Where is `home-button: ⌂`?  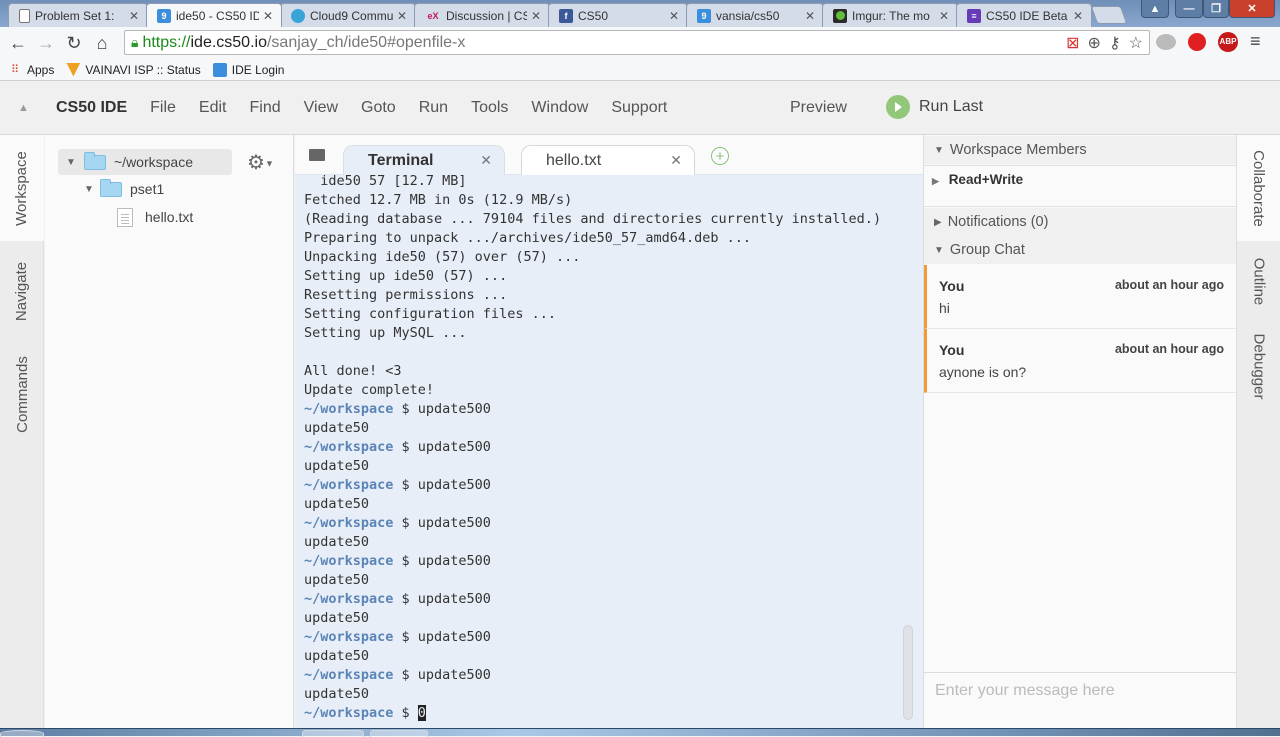 home-button: ⌂ is located at coordinates (102, 43).